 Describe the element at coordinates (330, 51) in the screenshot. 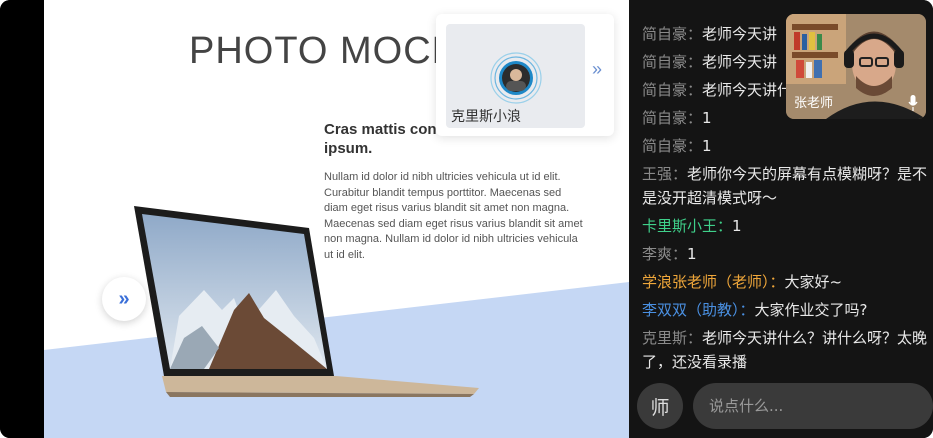

I see `slide-title: PHOTO MOCK-` at that location.